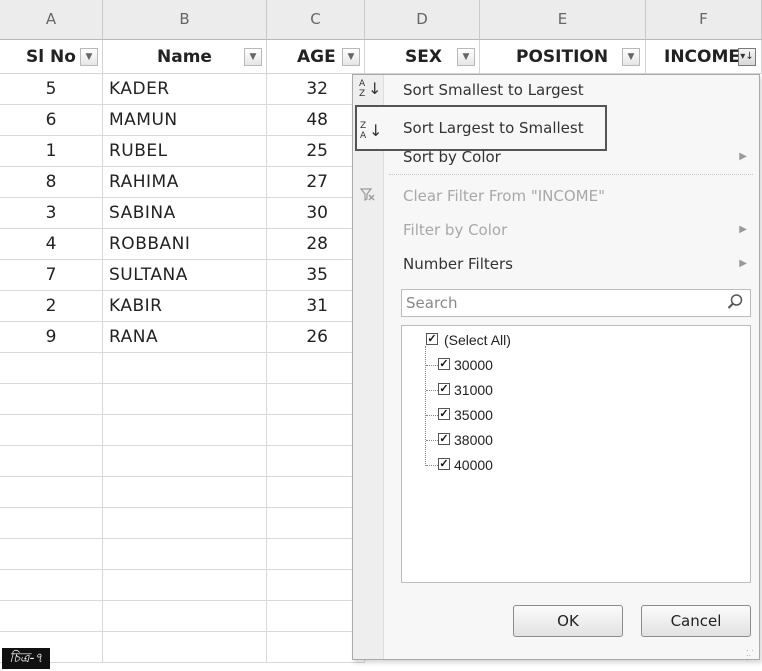 The width and height of the screenshot is (762, 671). I want to click on column-header-a: A, so click(51, 20).